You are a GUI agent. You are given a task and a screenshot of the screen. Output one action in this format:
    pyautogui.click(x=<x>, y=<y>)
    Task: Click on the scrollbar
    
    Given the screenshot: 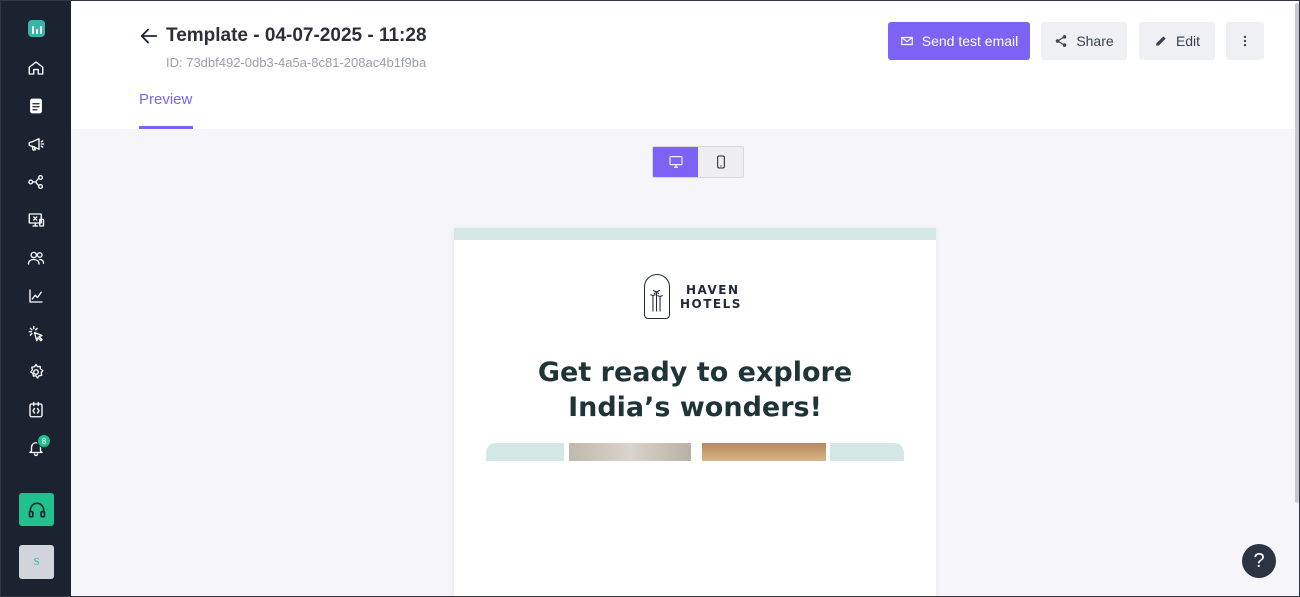 What is the action you would take?
    pyautogui.click(x=1297, y=253)
    